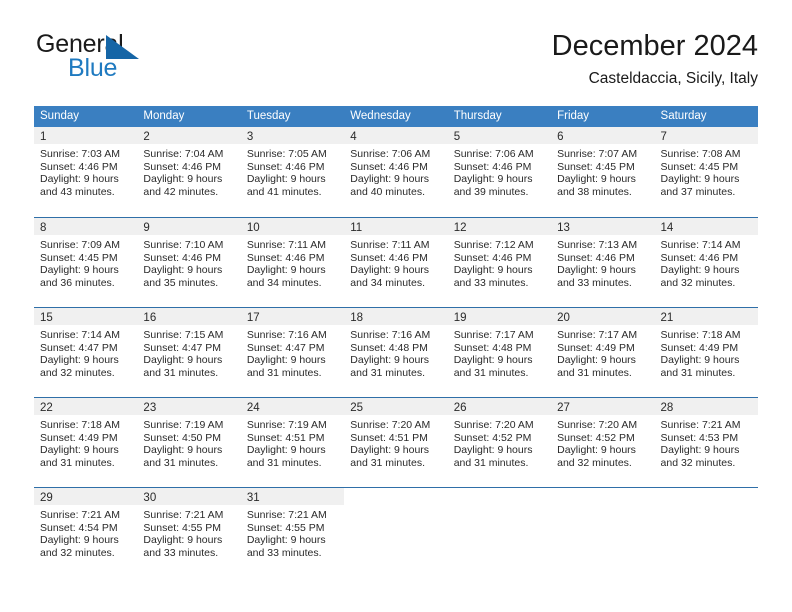 The height and width of the screenshot is (612, 792). I want to click on sunrise-text: Sunrise: 7:05 AM, so click(286, 154).